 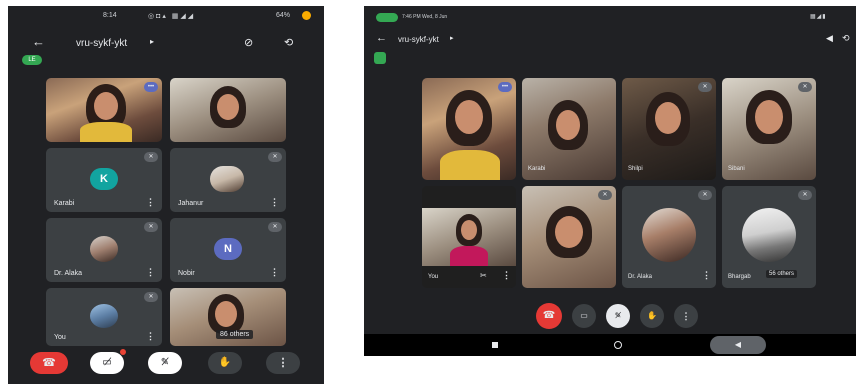 I want to click on camera-button: ▭, so click(x=584, y=316).